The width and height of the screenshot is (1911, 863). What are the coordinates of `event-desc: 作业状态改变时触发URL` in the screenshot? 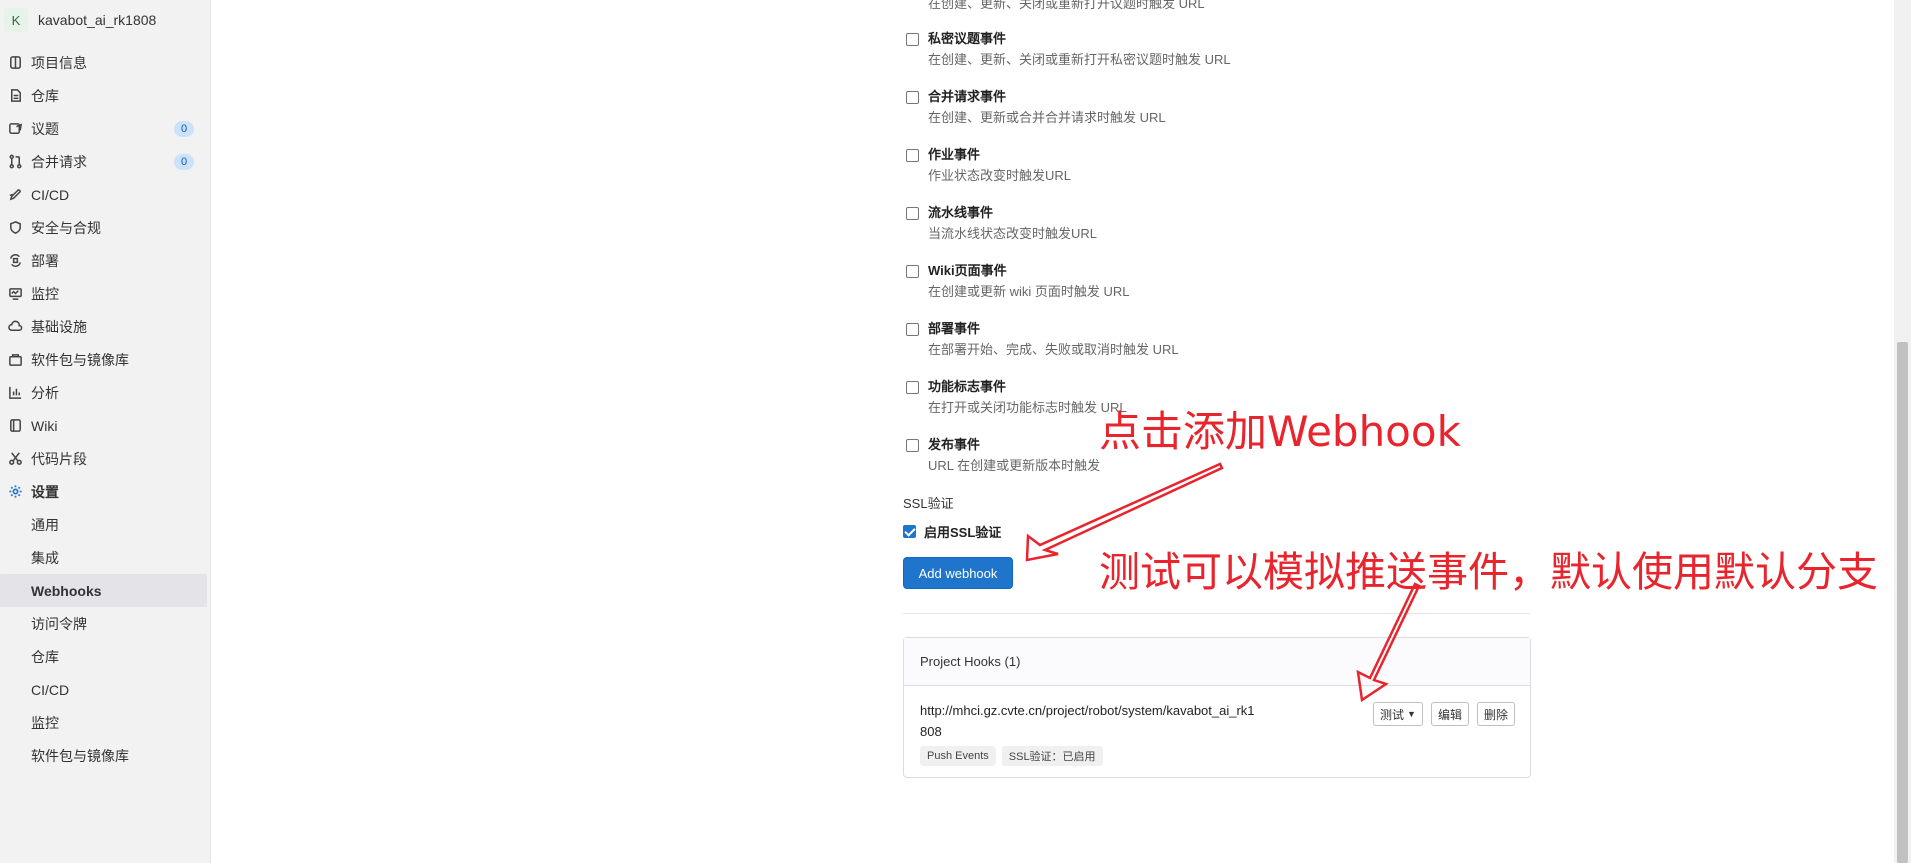 It's located at (1000, 175).